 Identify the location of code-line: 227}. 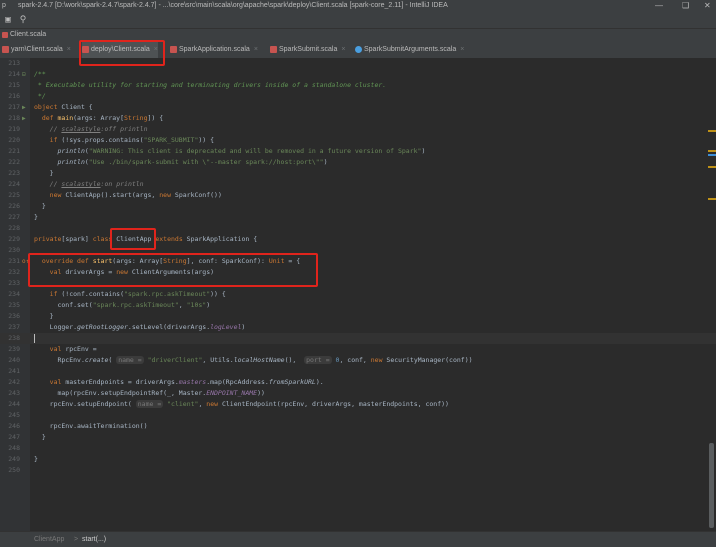
(358, 217).